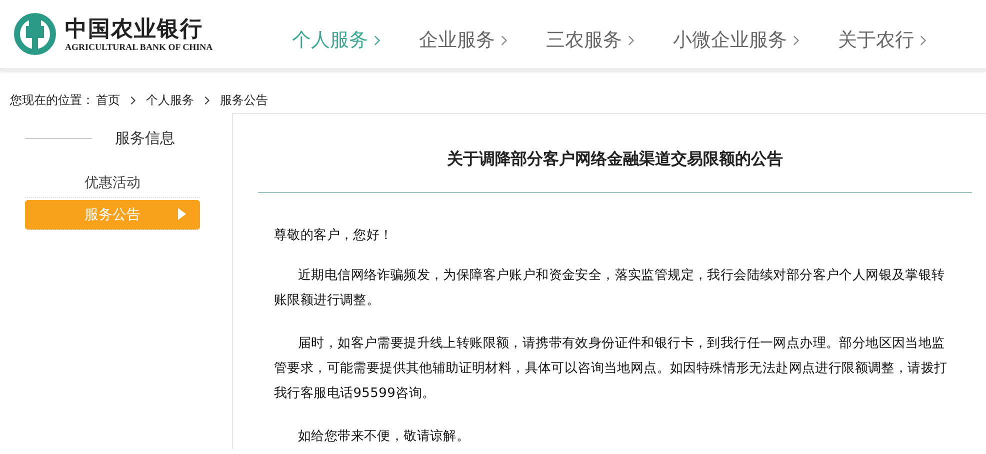 The width and height of the screenshot is (986, 454). Describe the element at coordinates (52, 100) in the screenshot. I see `breadcrumb-label: 您现在的位置：` at that location.